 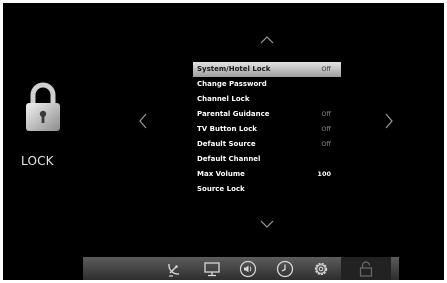 What do you see at coordinates (267, 159) in the screenshot?
I see `menu-item-default-channel: Default Channel` at bounding box center [267, 159].